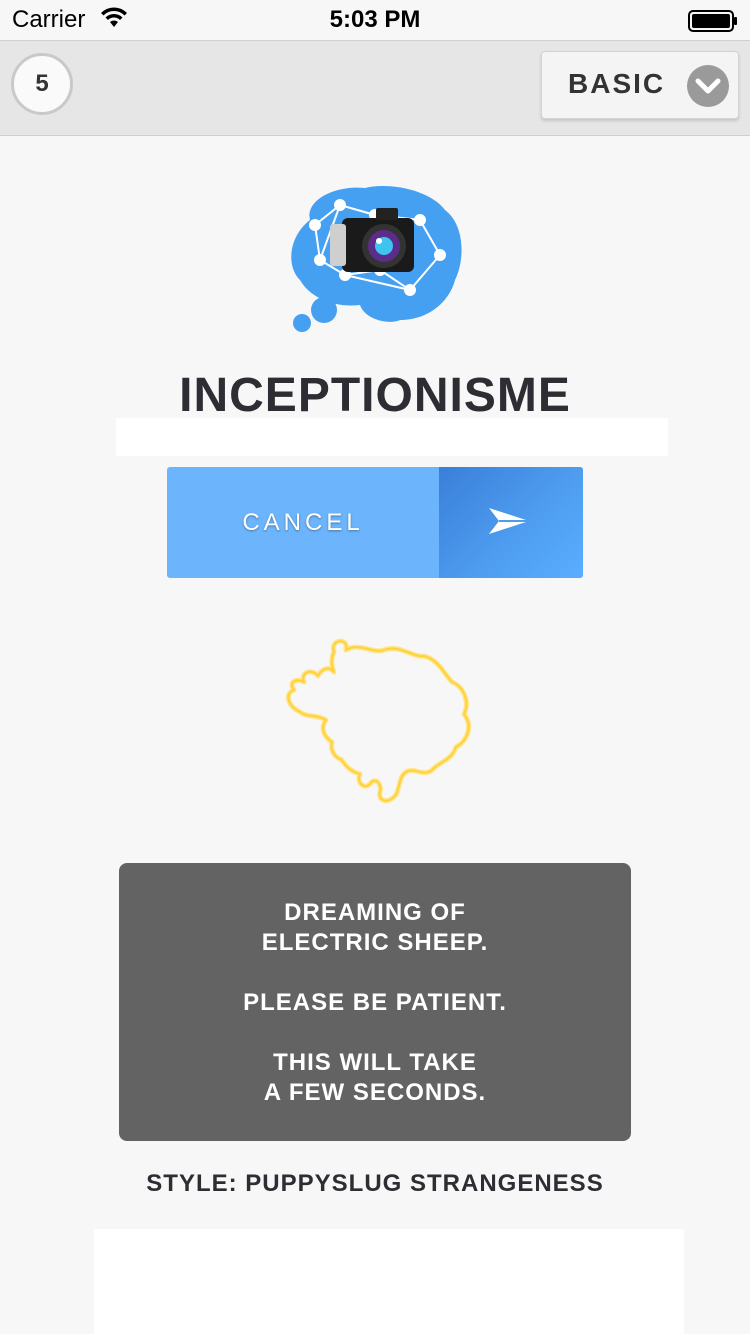 The image size is (750, 1334). I want to click on mode-dropdown: BASIC, so click(640, 85).